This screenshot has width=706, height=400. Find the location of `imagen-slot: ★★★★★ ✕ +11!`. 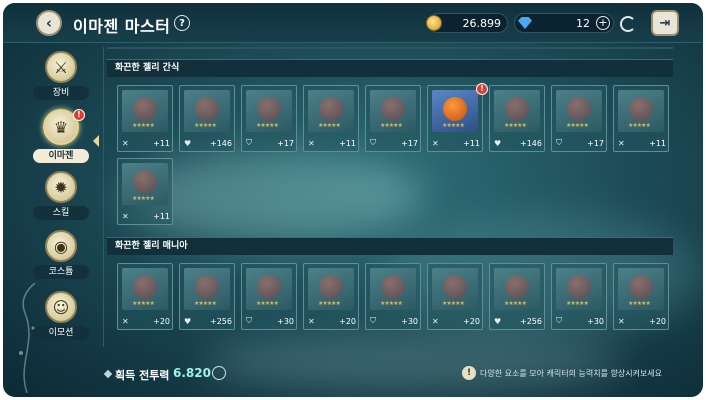

imagen-slot: ★★★★★ ✕ +11! is located at coordinates (457, 117).